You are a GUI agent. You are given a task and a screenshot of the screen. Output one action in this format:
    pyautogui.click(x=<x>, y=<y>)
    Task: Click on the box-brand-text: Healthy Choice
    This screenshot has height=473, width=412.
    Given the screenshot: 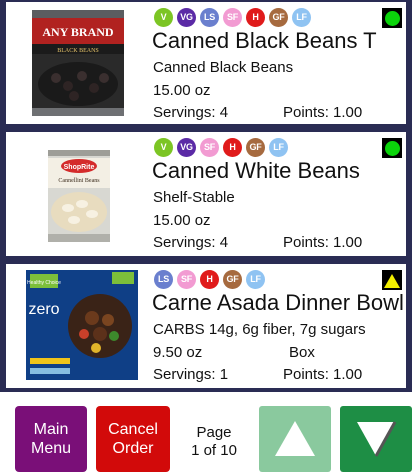 What is the action you would take?
    pyautogui.click(x=44, y=283)
    